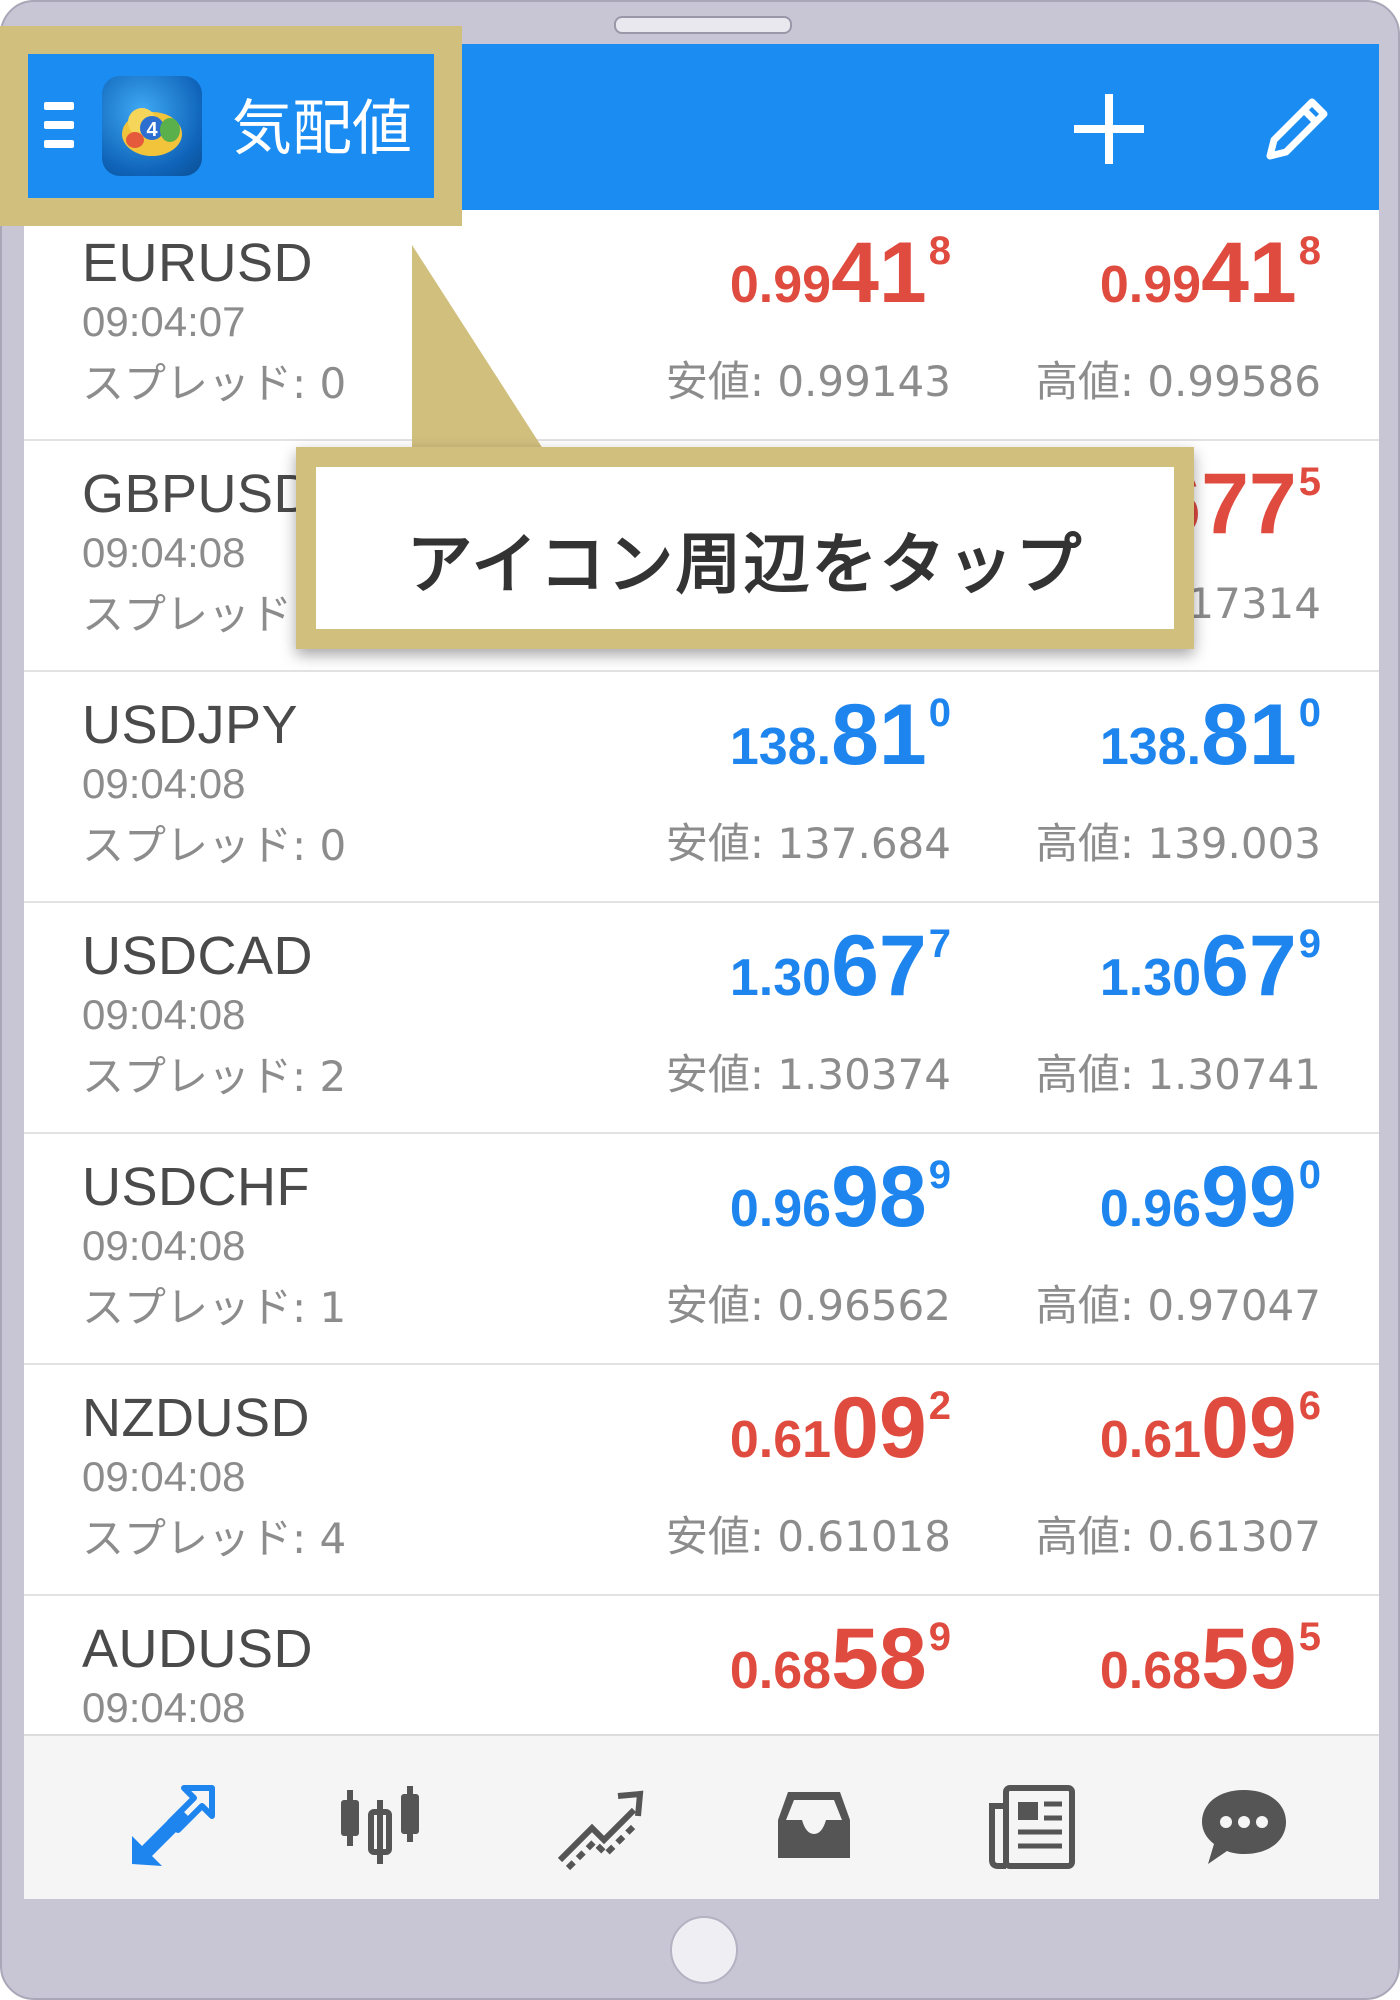 This screenshot has height=2000, width=1400. Describe the element at coordinates (1178, 381) in the screenshot. I see `high-price: 高値: 0.99586` at that location.